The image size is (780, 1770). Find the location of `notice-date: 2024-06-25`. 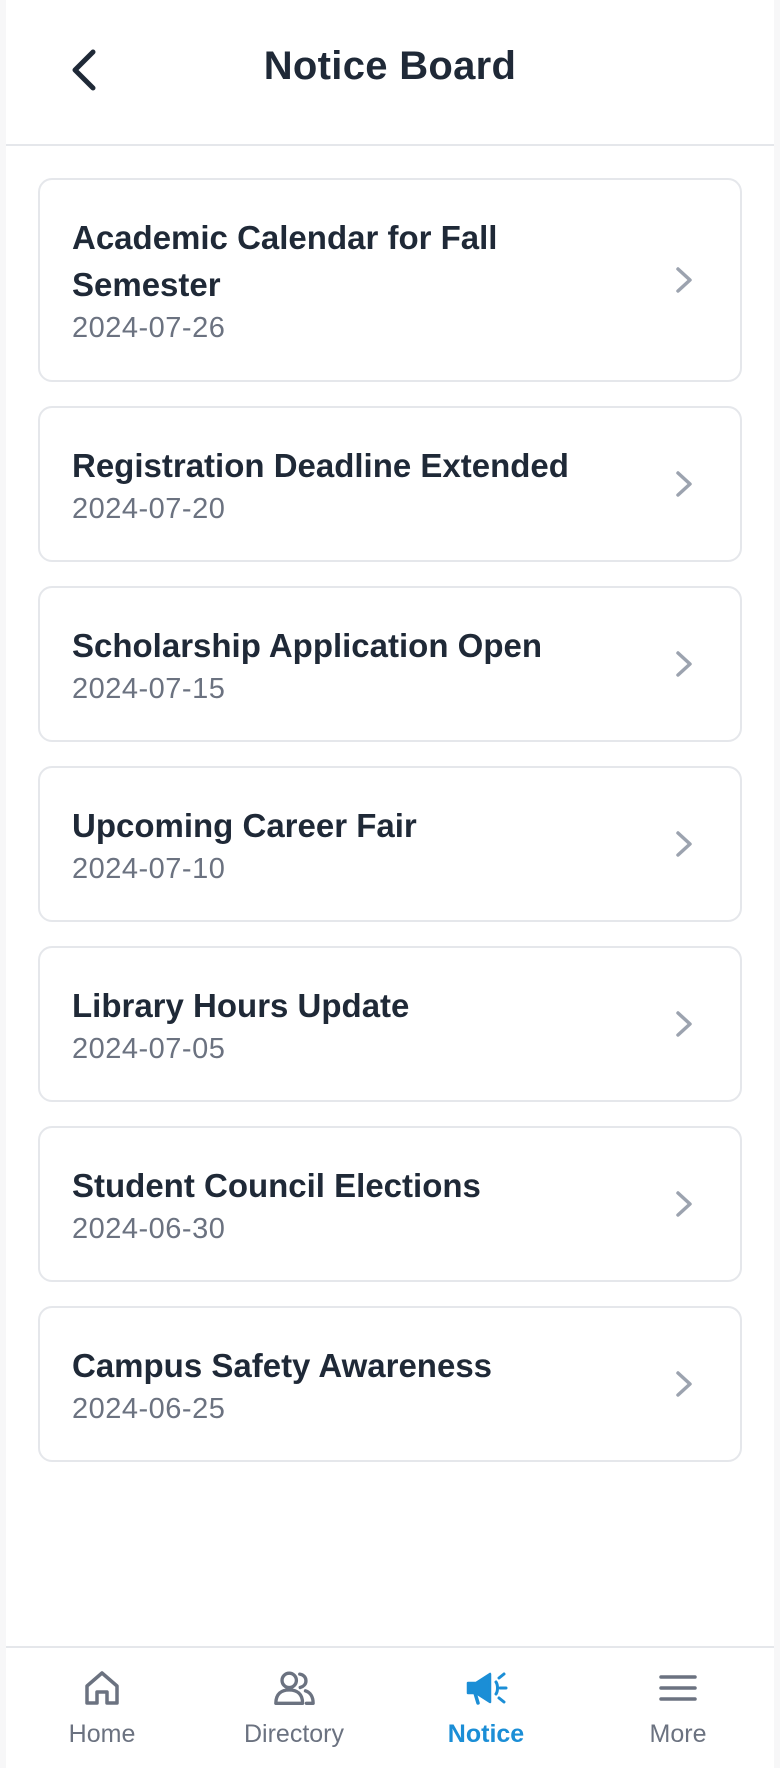

notice-date: 2024-06-25 is located at coordinates (149, 1409).